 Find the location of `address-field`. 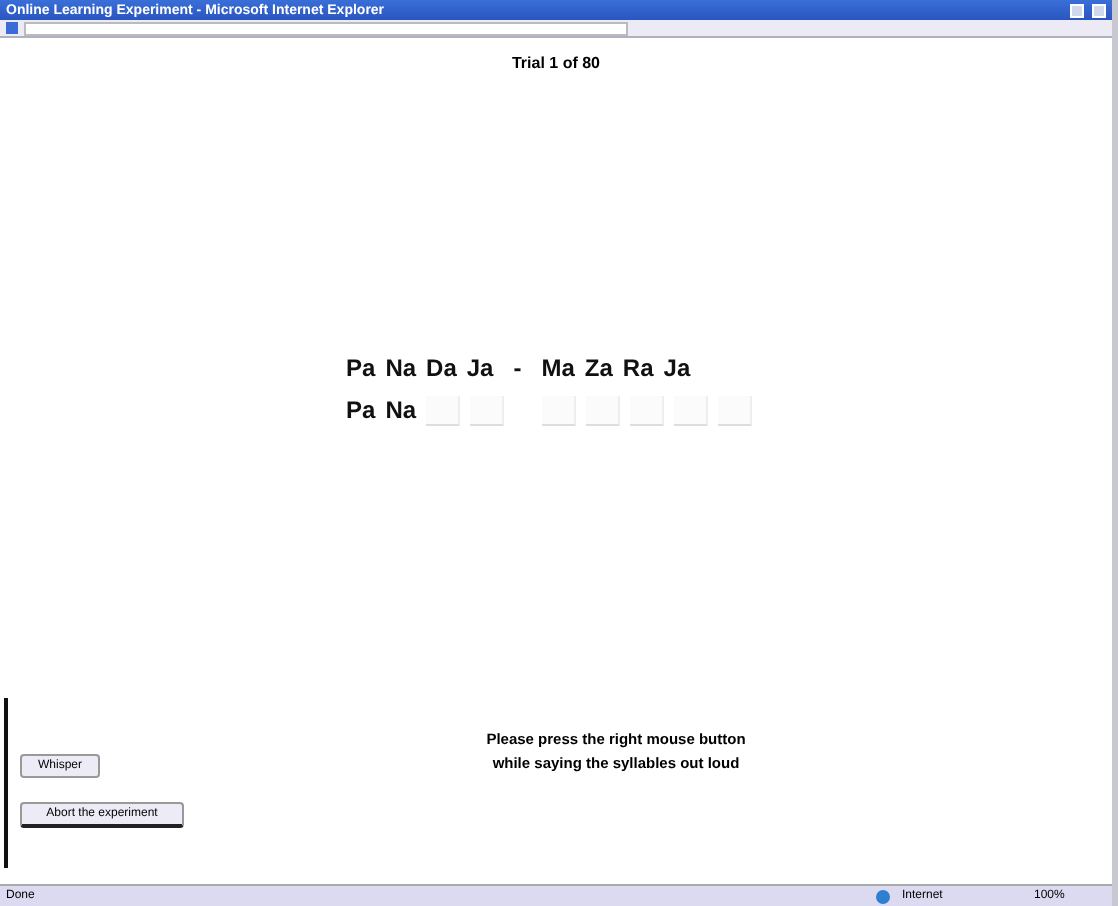

address-field is located at coordinates (326, 28).